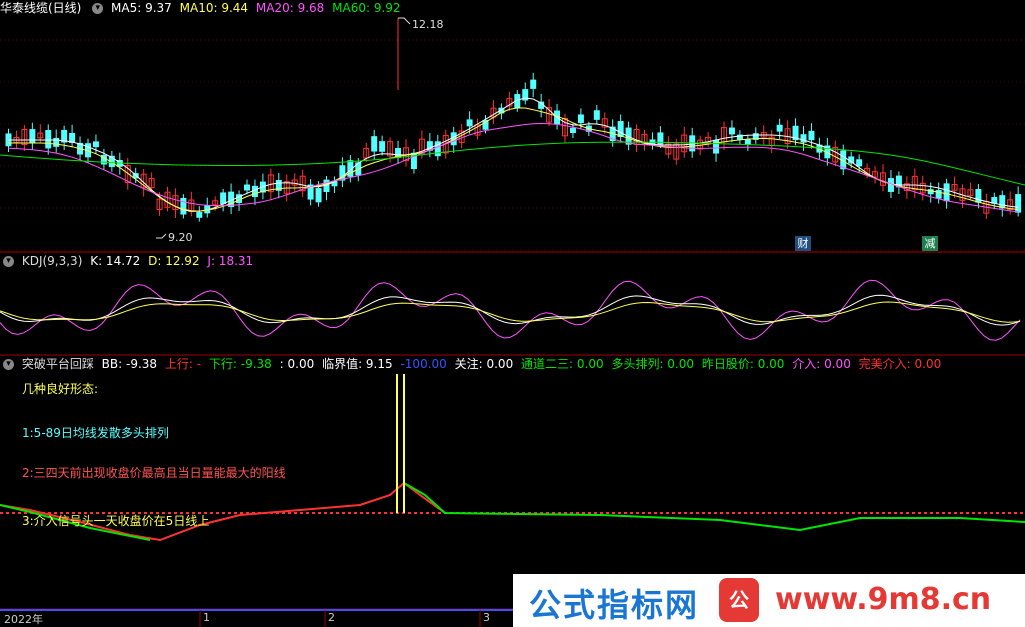 The width and height of the screenshot is (1025, 627). Describe the element at coordinates (180, 237) in the screenshot. I see `low-price-label: 9.20` at that location.